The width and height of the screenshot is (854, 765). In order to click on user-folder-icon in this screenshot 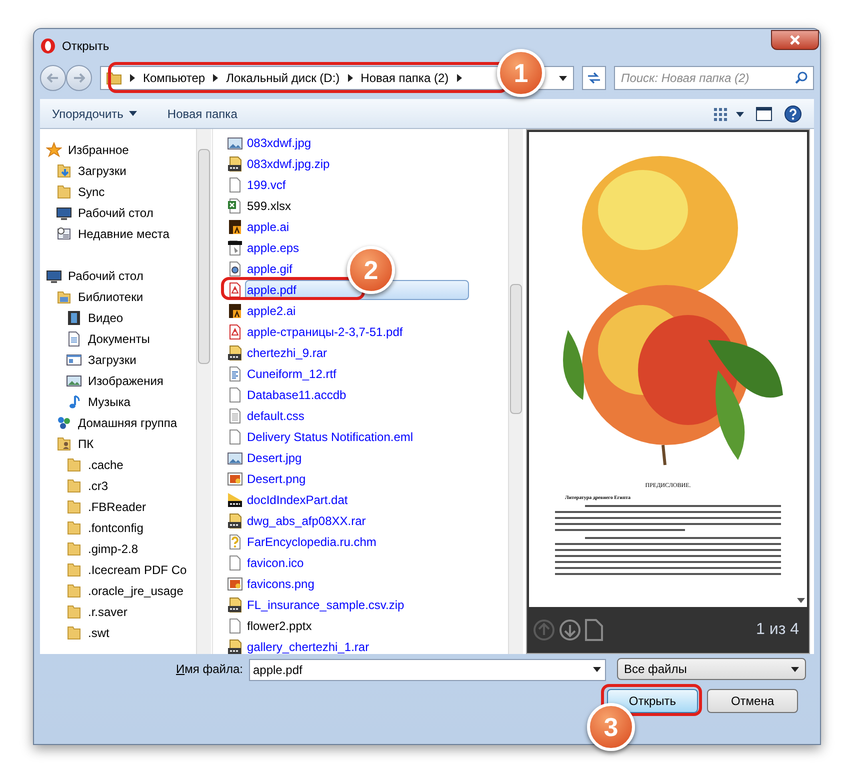, I will do `click(64, 444)`.